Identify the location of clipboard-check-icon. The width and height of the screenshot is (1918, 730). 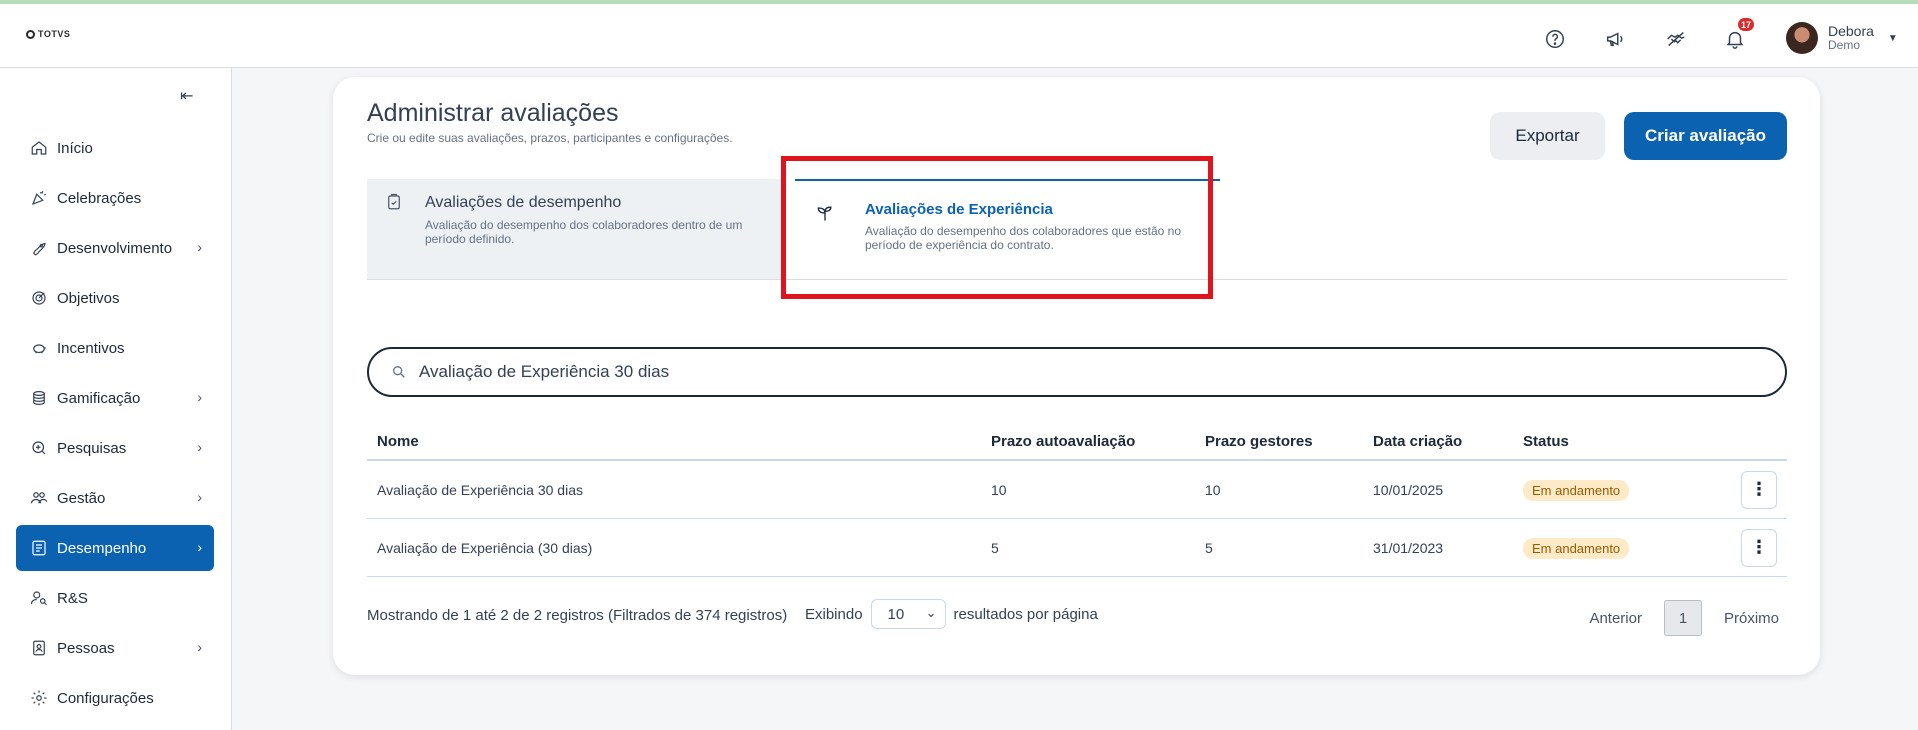
(394, 202).